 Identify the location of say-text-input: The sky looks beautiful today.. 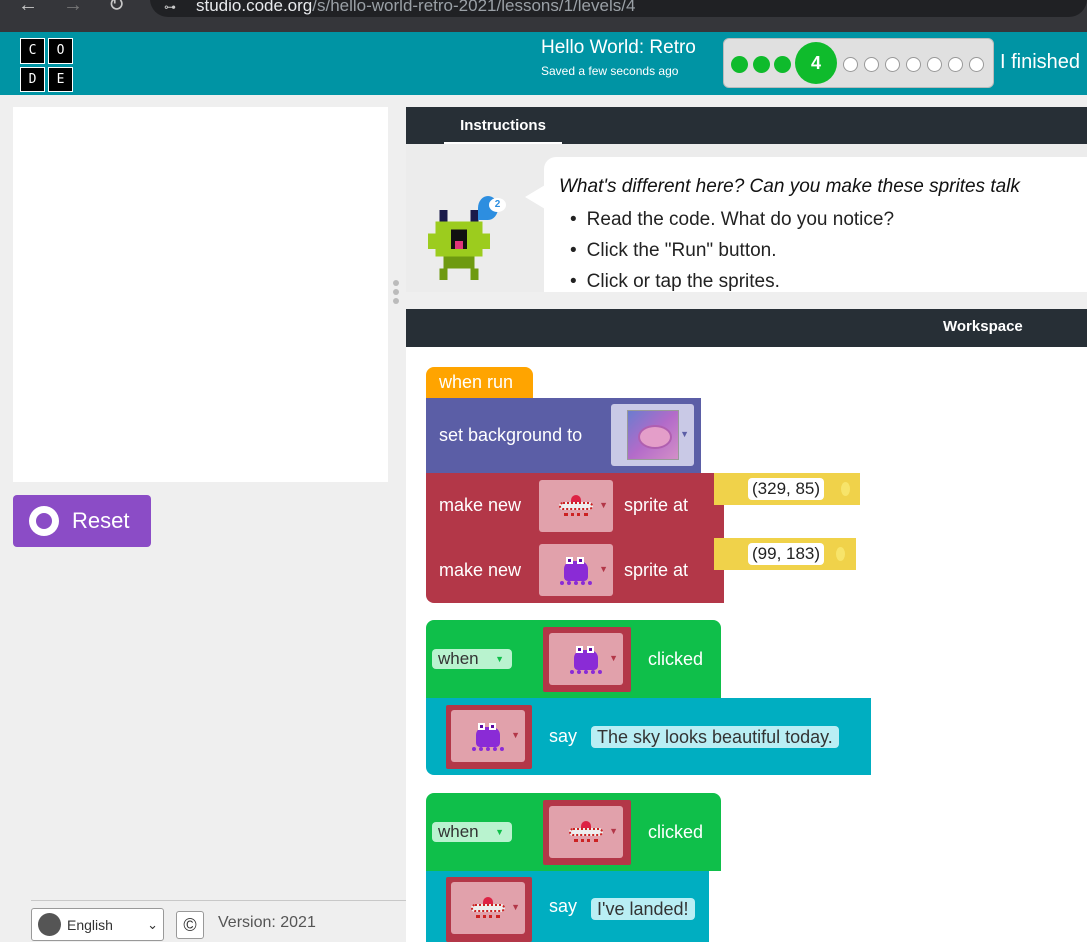
(715, 737).